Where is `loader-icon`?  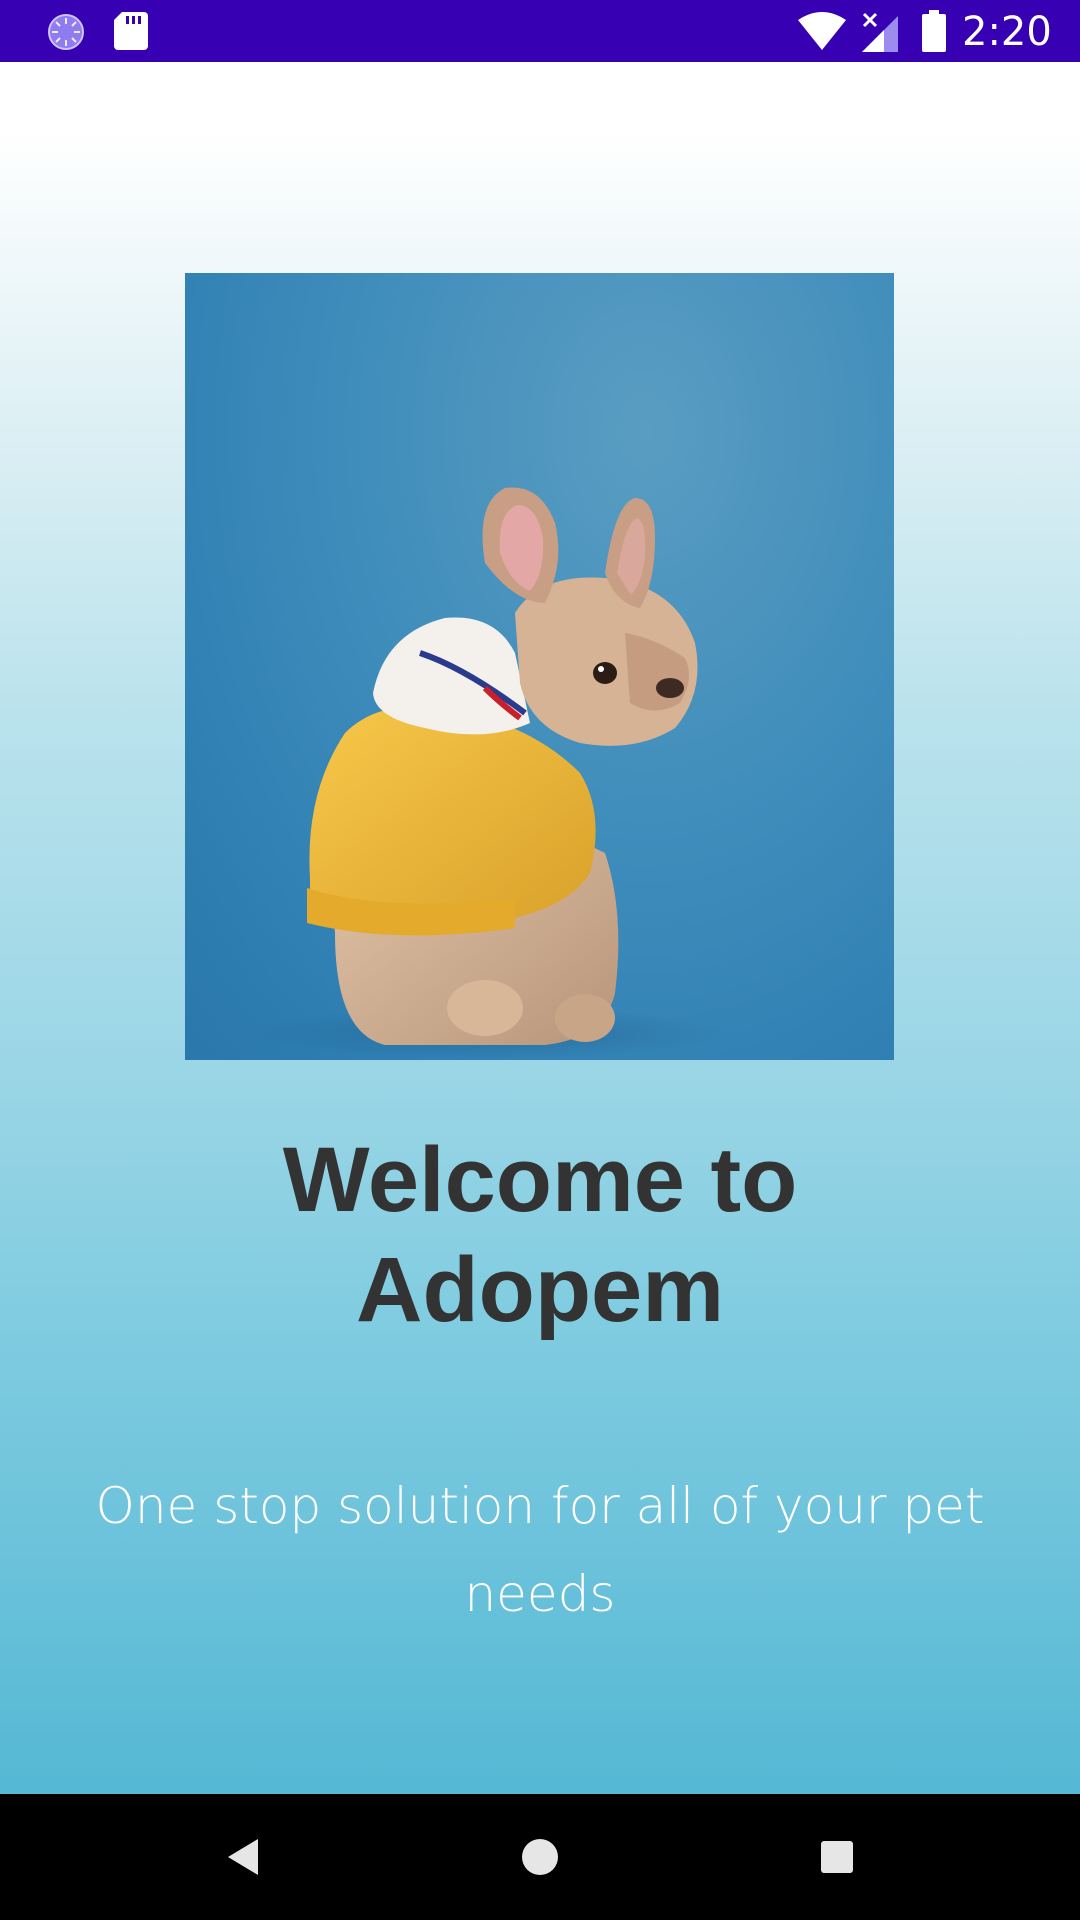 loader-icon is located at coordinates (66, 32).